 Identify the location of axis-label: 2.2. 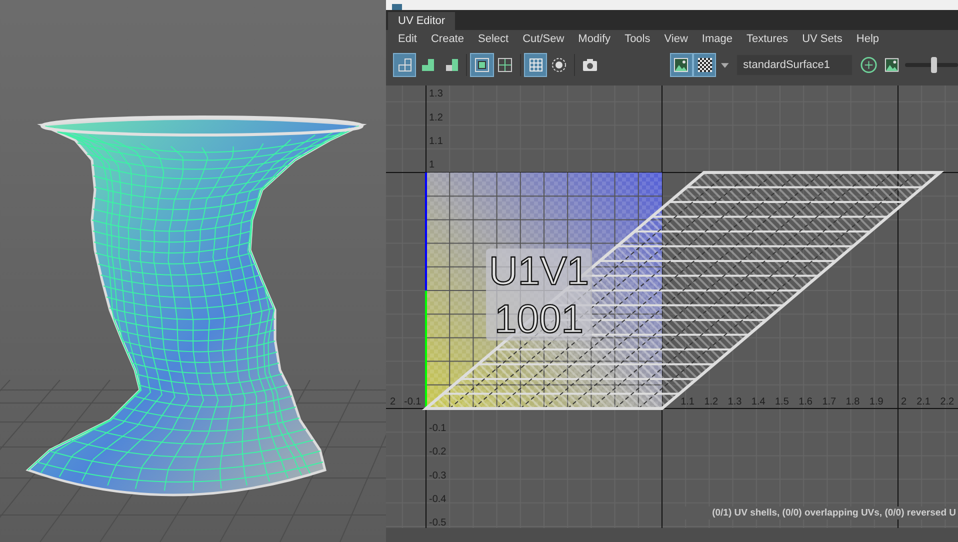
(947, 402).